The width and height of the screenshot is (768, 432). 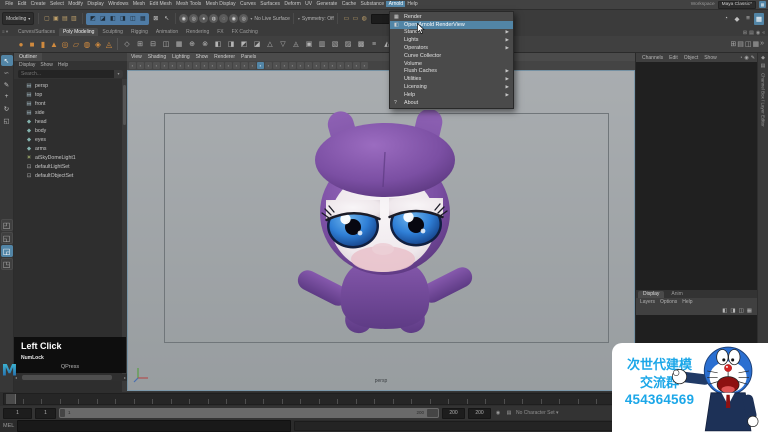 What do you see at coordinates (189, 4) in the screenshot?
I see `menu-mesh-tools: Mesh Tools` at bounding box center [189, 4].